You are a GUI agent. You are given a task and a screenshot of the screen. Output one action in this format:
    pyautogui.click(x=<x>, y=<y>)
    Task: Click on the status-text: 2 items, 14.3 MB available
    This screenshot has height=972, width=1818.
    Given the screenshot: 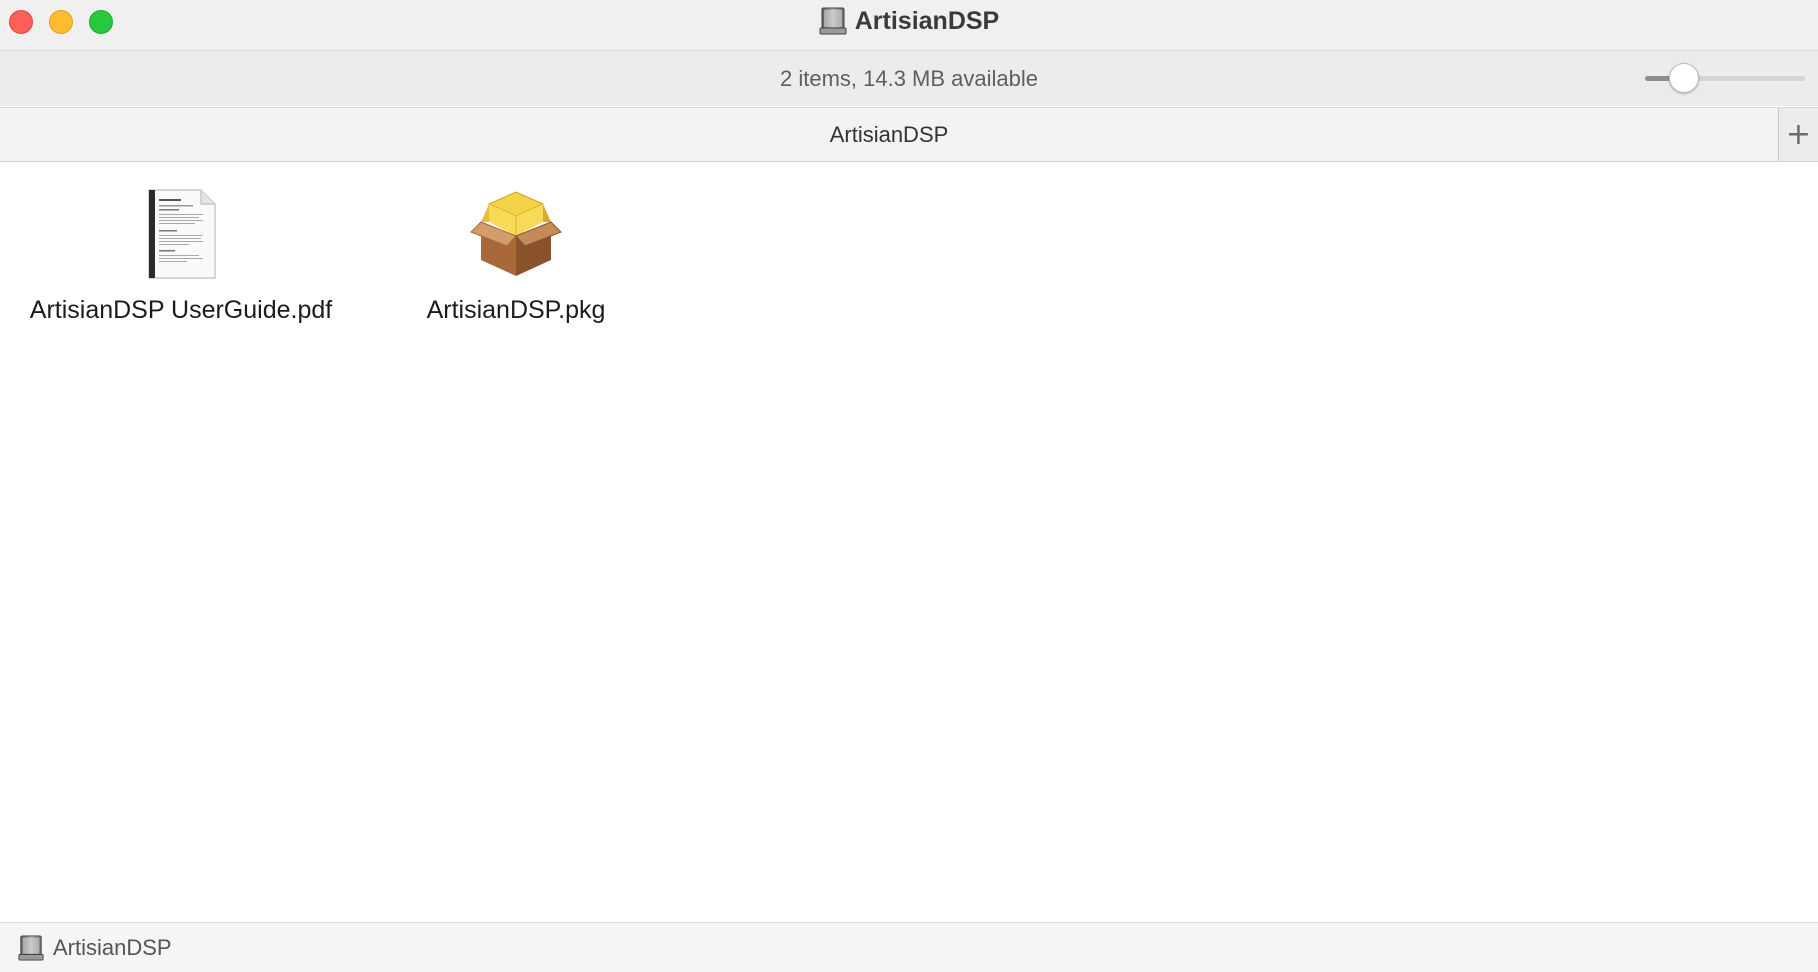 What is the action you would take?
    pyautogui.click(x=909, y=78)
    